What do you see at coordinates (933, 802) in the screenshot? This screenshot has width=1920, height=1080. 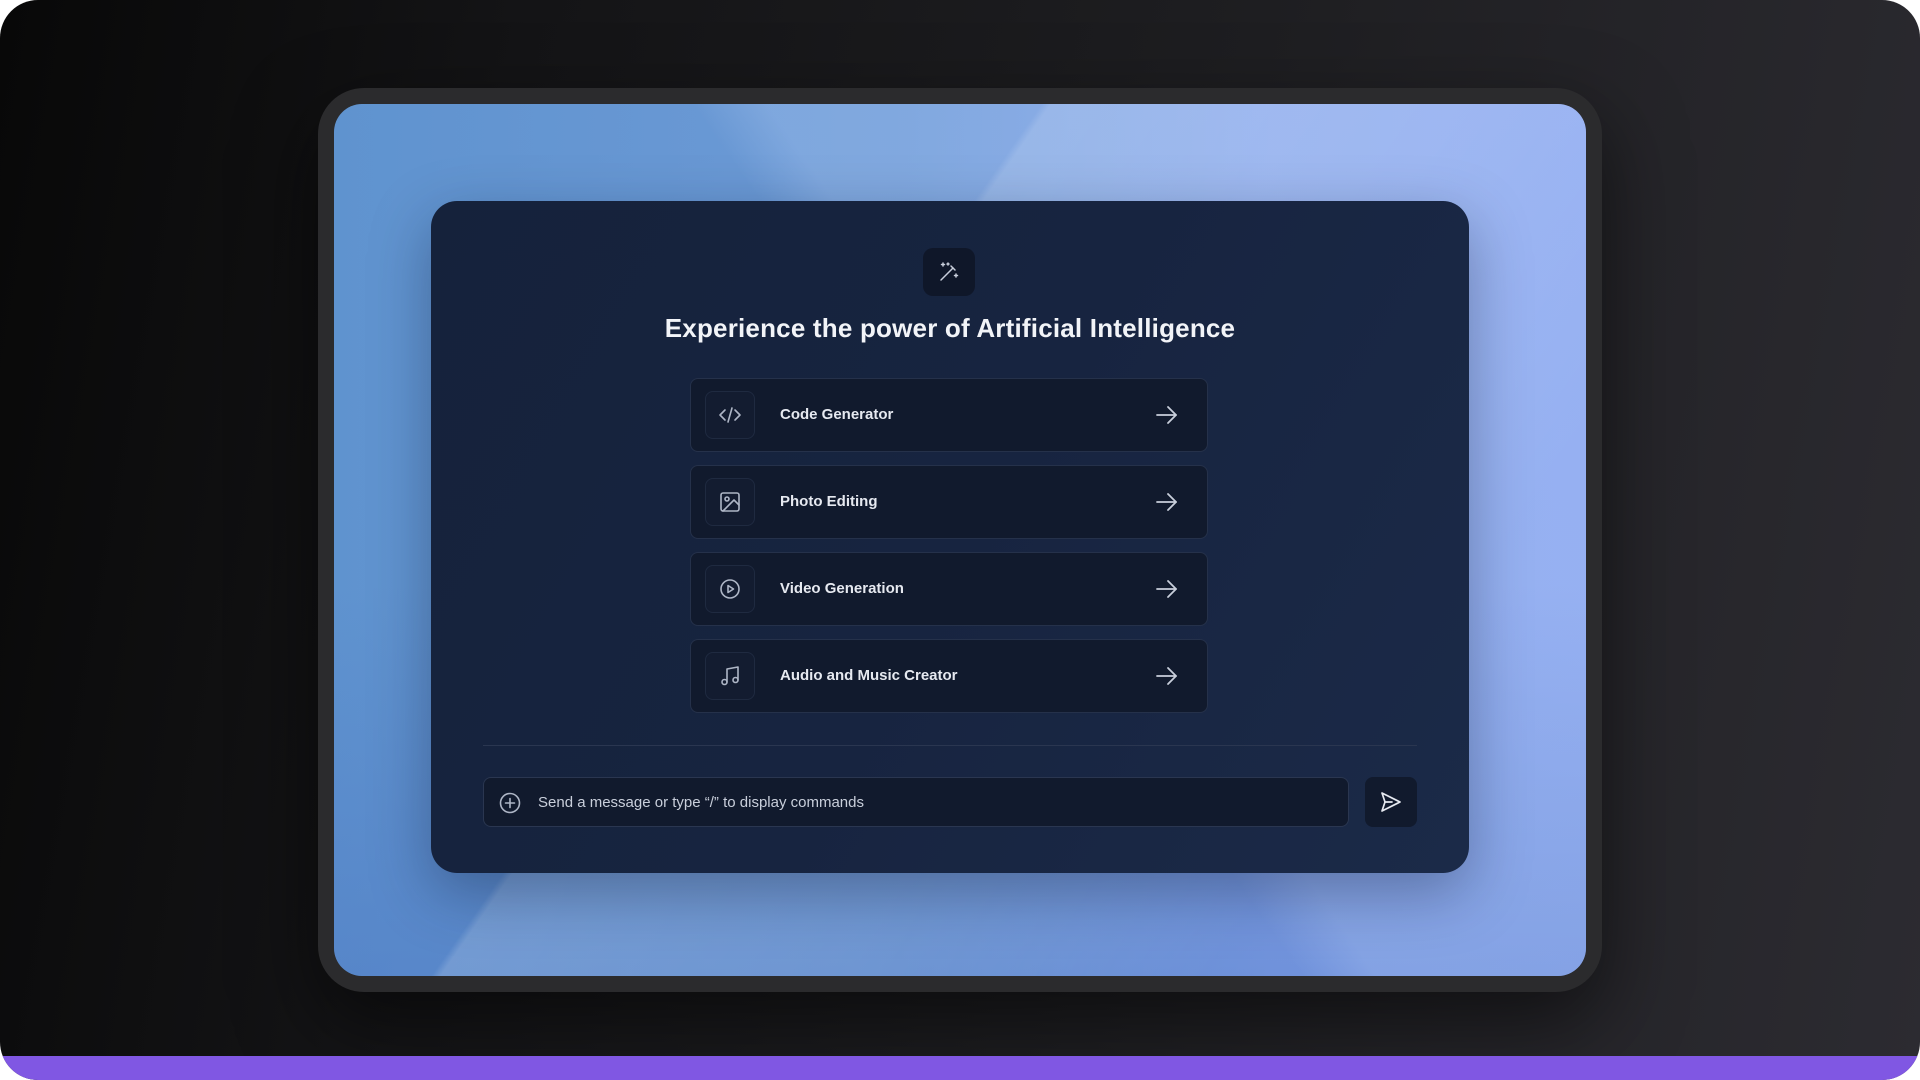 I see `message-input` at bounding box center [933, 802].